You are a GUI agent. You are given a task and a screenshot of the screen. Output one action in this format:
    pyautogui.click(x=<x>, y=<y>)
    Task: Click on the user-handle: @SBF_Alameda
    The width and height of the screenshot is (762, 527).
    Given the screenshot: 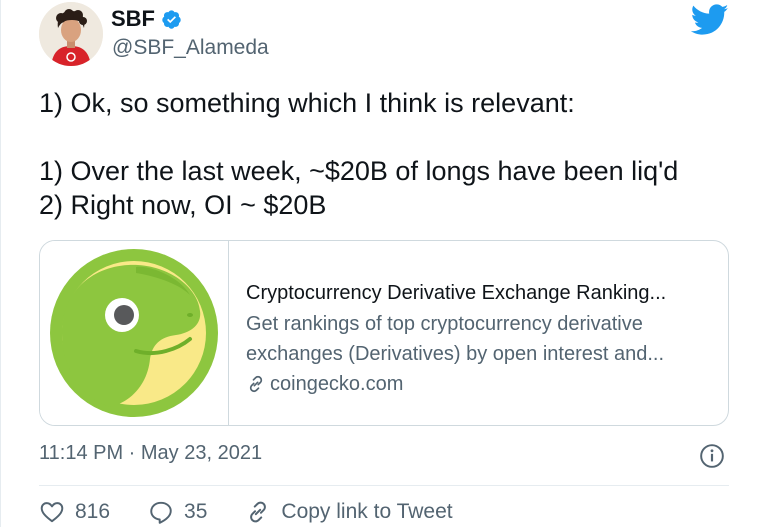 What is the action you would take?
    pyautogui.click(x=190, y=48)
    